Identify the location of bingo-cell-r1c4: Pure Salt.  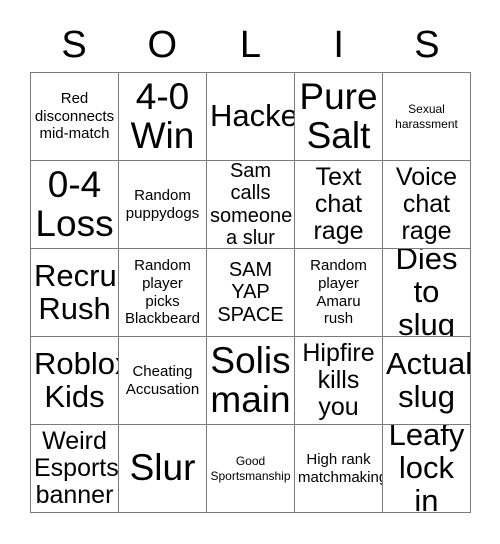
(339, 117).